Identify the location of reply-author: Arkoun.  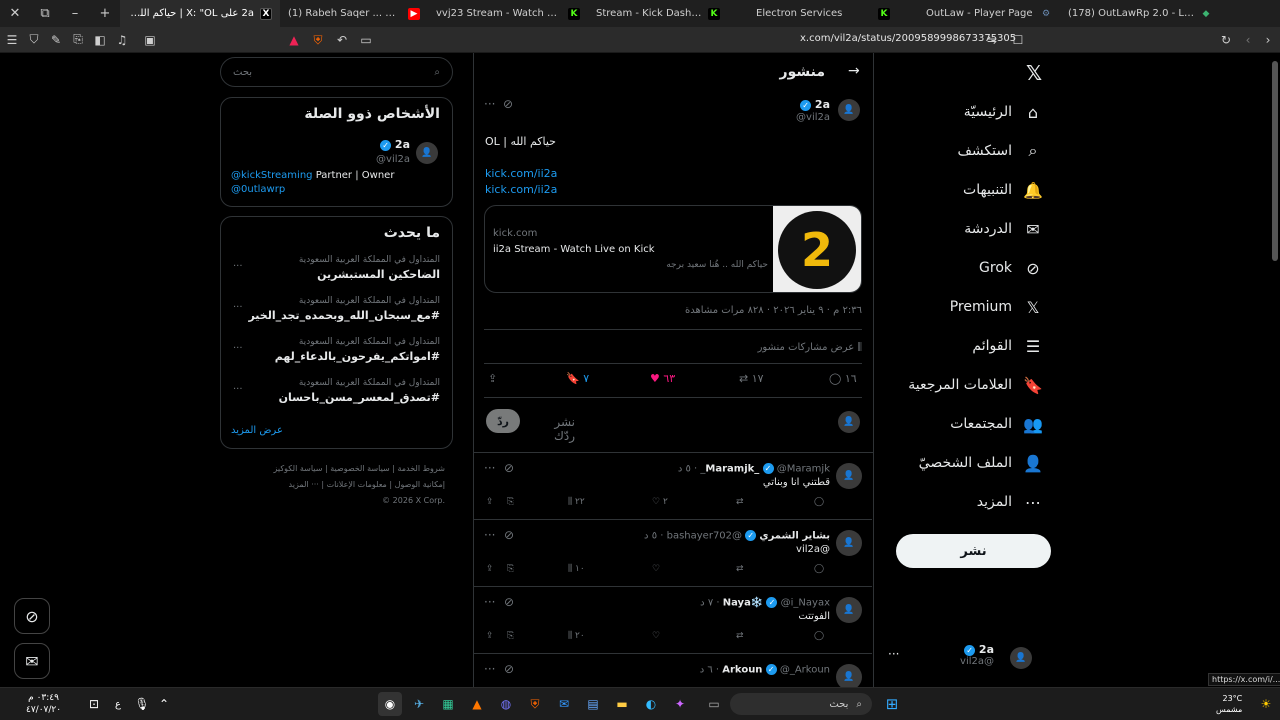
(742, 670).